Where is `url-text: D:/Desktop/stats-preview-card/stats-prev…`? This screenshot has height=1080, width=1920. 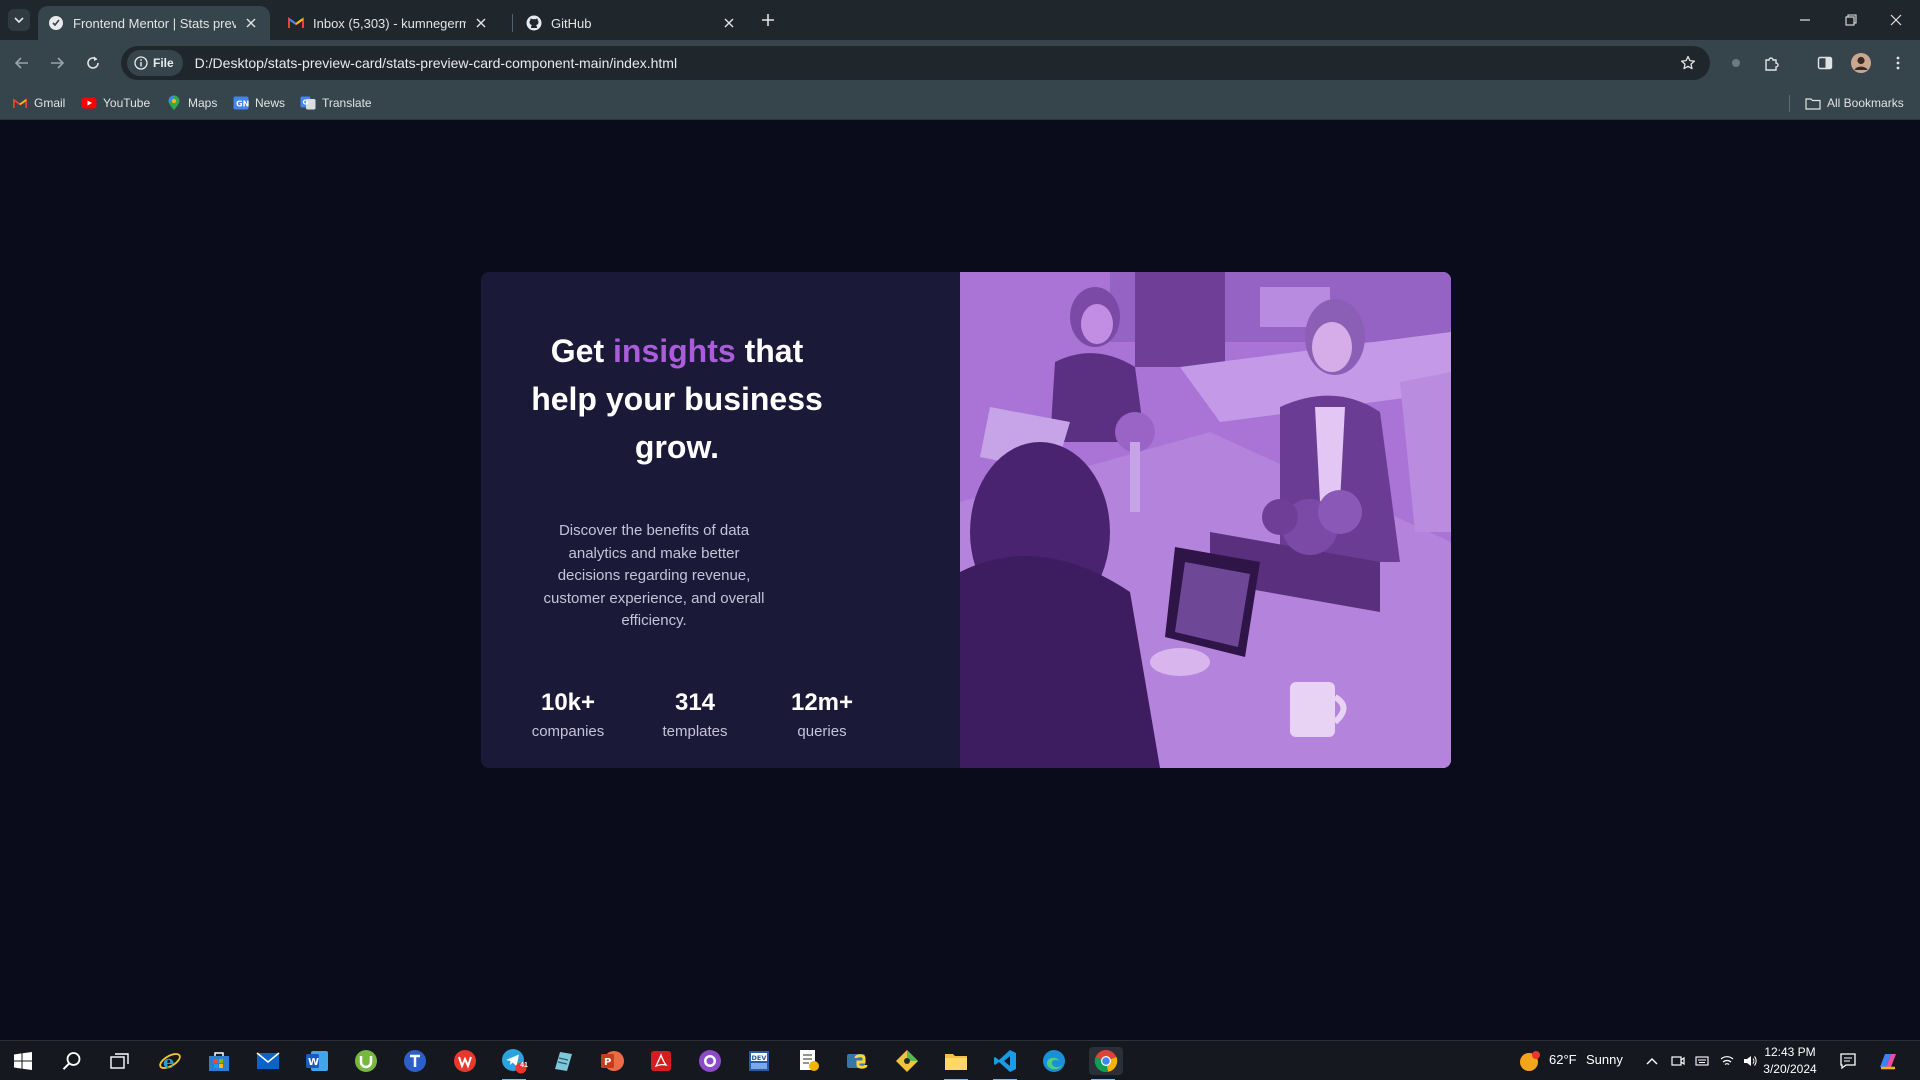 url-text: D:/Desktop/stats-preview-card/stats-prev… is located at coordinates (436, 63).